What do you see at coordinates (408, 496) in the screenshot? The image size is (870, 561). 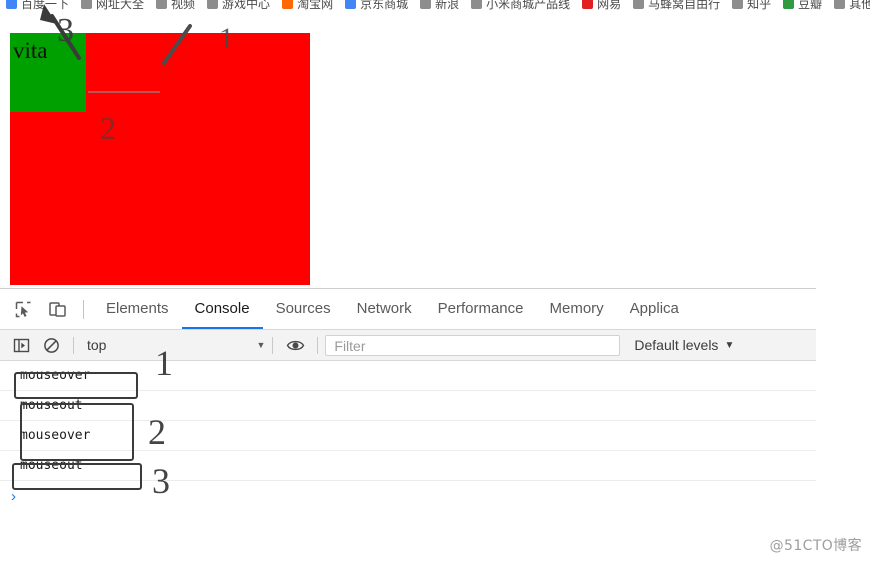 I see `console-prompt: ›` at bounding box center [408, 496].